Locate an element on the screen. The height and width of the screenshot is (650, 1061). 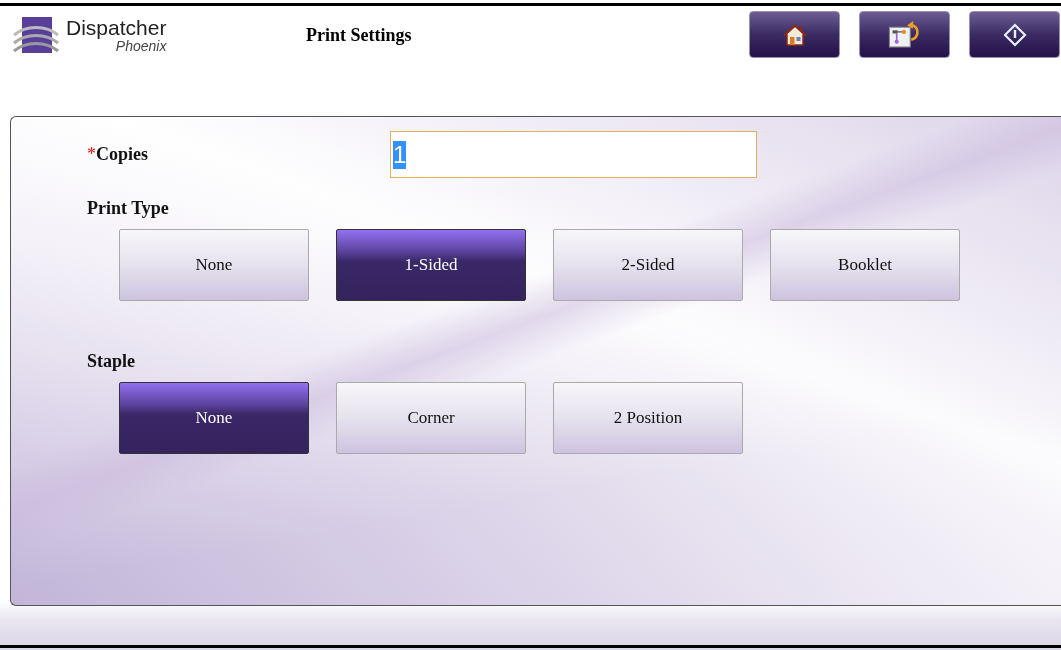
workflow-return-icon is located at coordinates (904, 34).